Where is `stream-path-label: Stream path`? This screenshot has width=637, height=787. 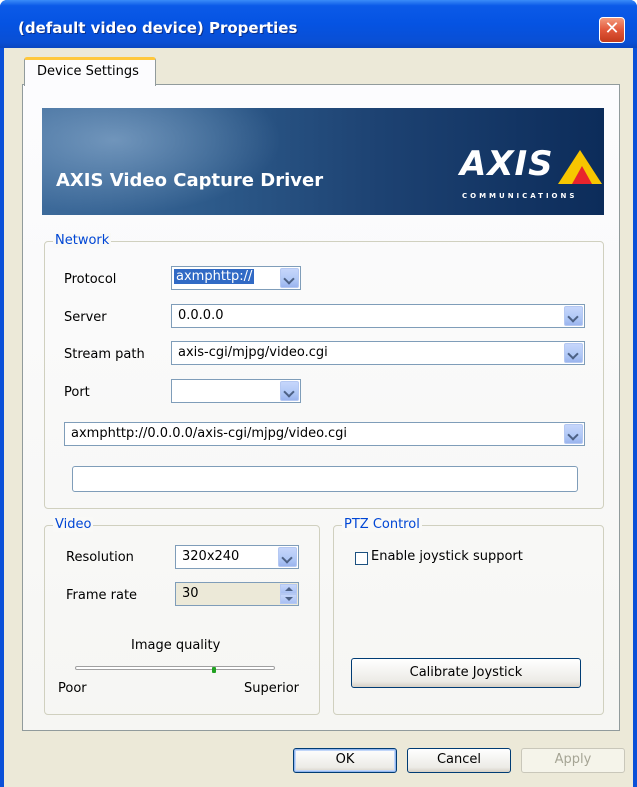
stream-path-label: Stream path is located at coordinates (104, 354).